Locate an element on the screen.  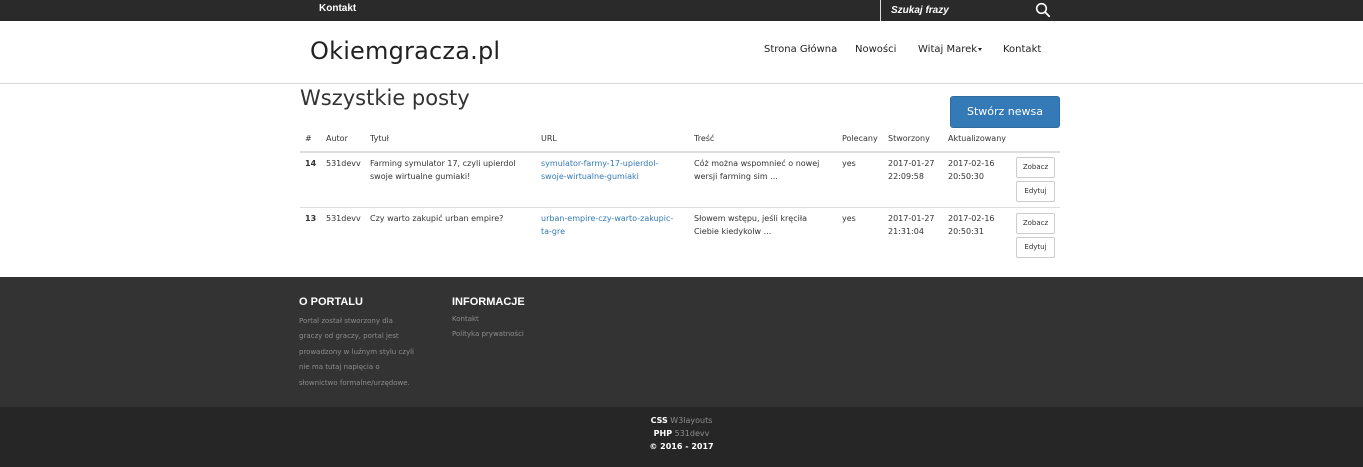
col-header-url: URL is located at coordinates (549, 138).